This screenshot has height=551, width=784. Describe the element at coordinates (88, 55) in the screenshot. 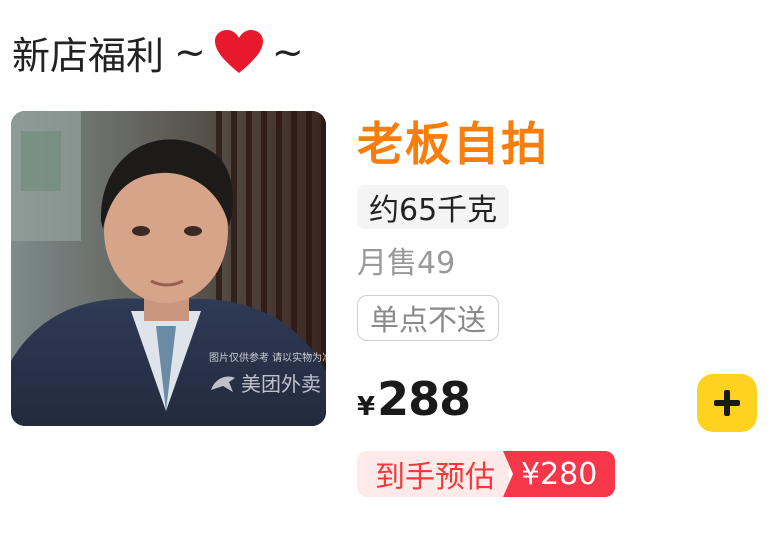

I see `section-title-text: 新店福利` at that location.